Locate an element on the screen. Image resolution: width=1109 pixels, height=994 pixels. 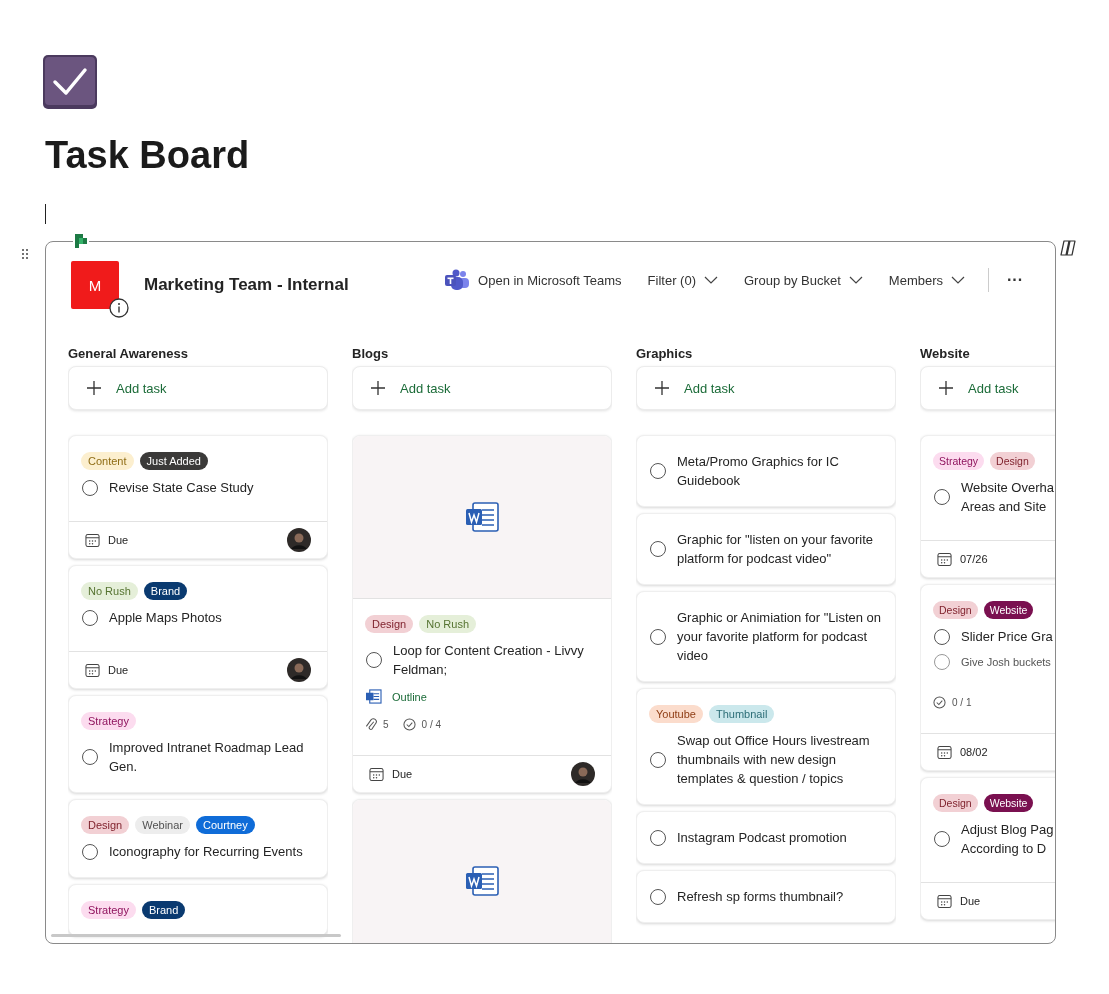
page-title: Task Board is located at coordinates (148, 155).